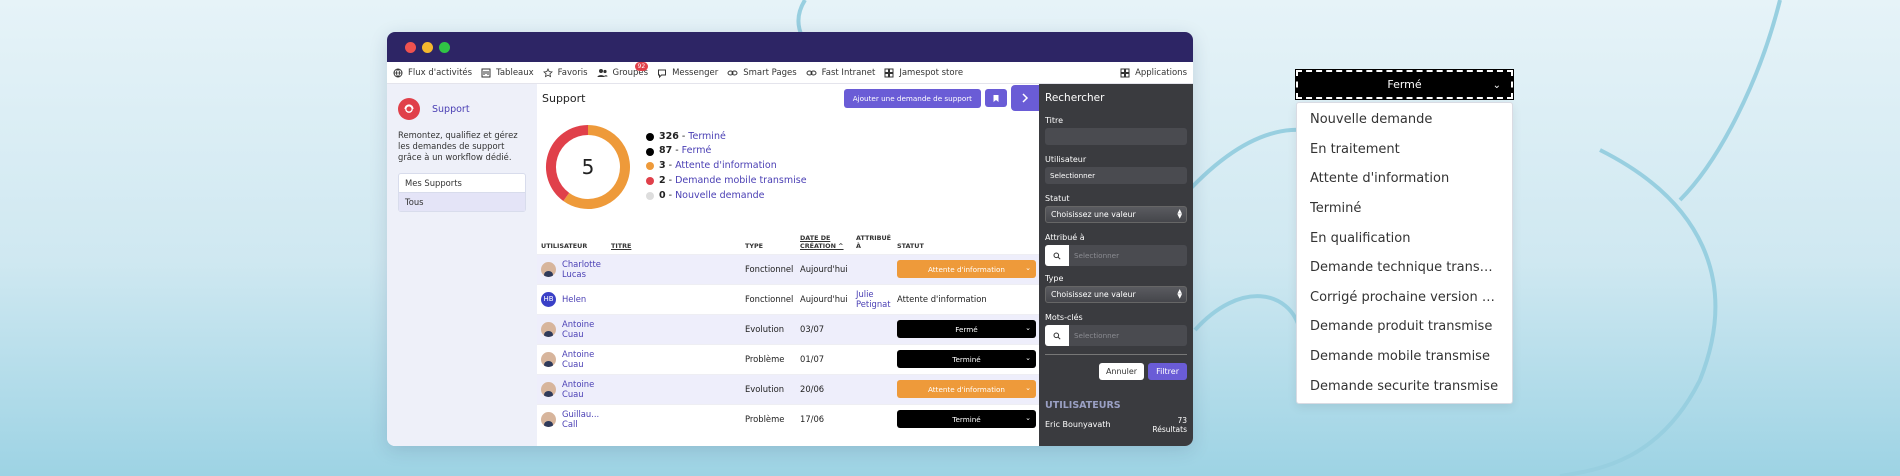 The width and height of the screenshot is (1900, 476). What do you see at coordinates (695, 72) in the screenshot?
I see `nav-label: Messenger` at bounding box center [695, 72].